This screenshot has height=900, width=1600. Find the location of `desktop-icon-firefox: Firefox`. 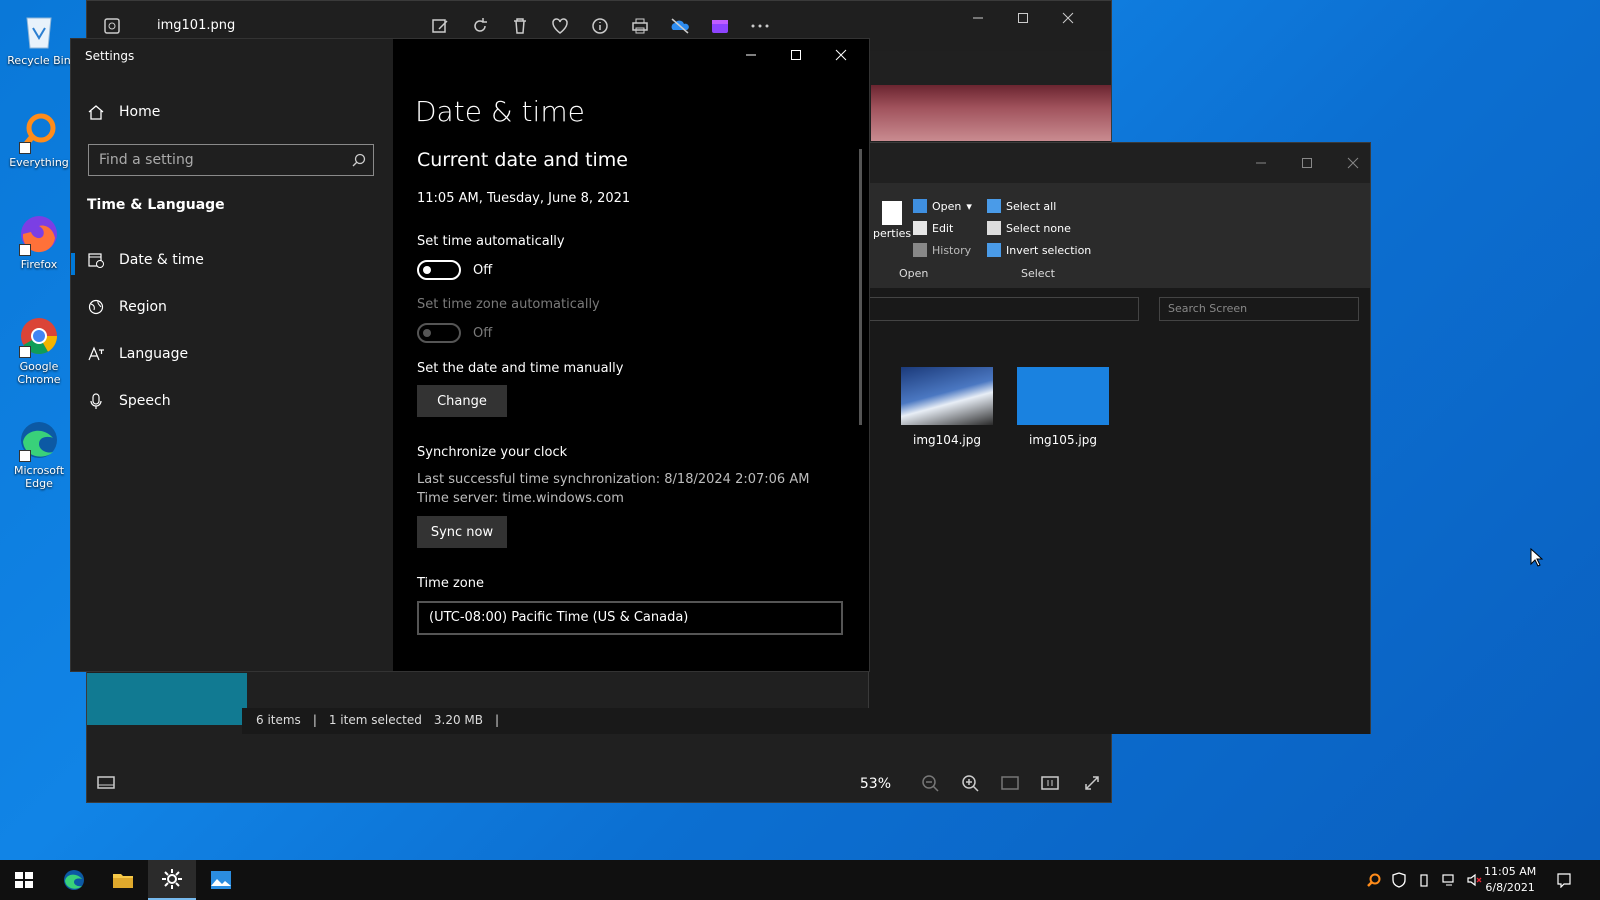

desktop-icon-firefox: Firefox is located at coordinates (39, 241).